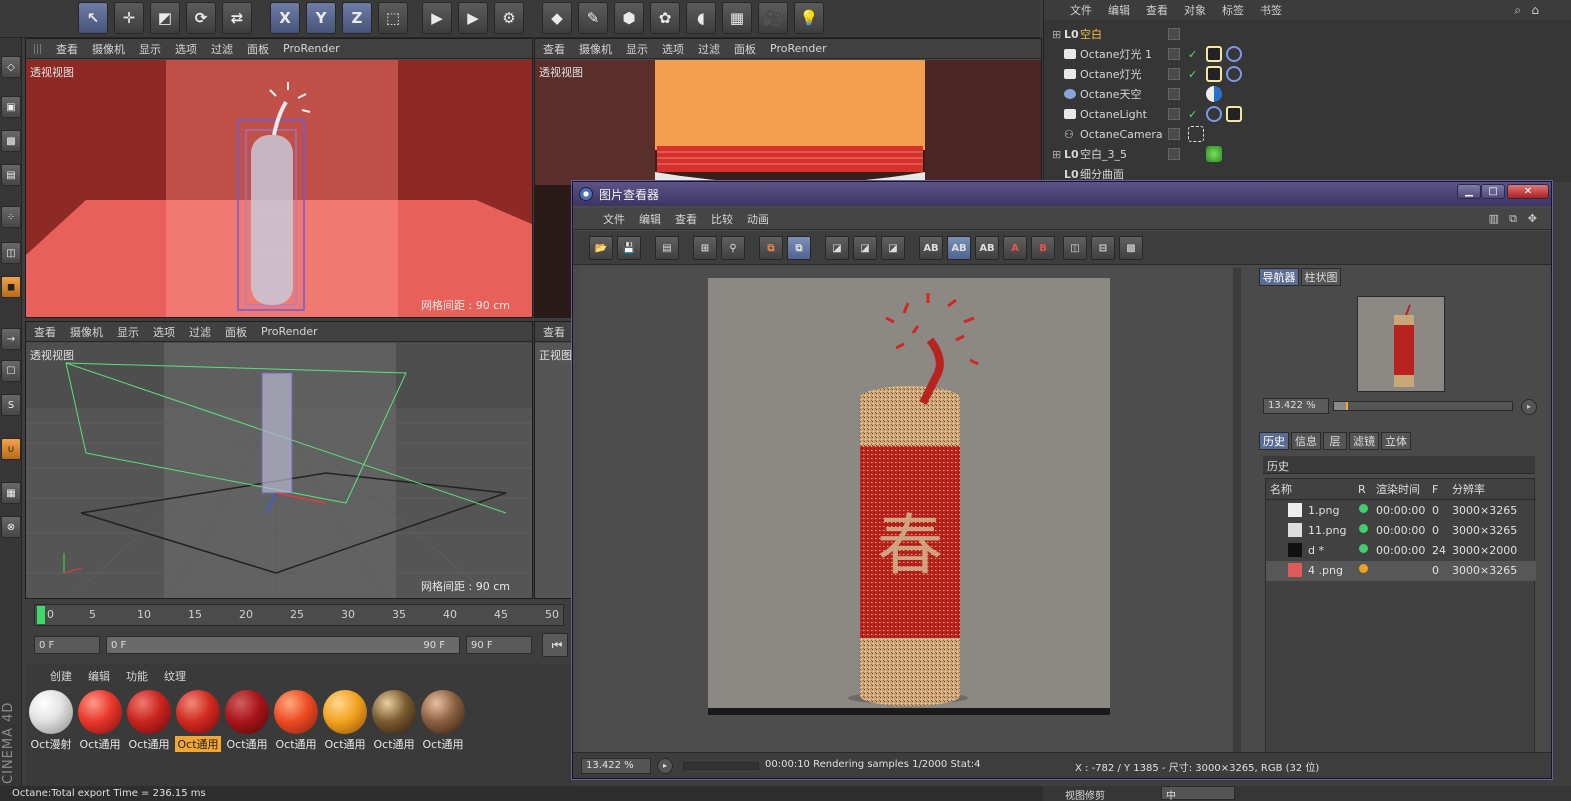 This screenshot has height=801, width=1571. What do you see at coordinates (554, 470) in the screenshot?
I see `viewport-canvas: 正视图` at bounding box center [554, 470].